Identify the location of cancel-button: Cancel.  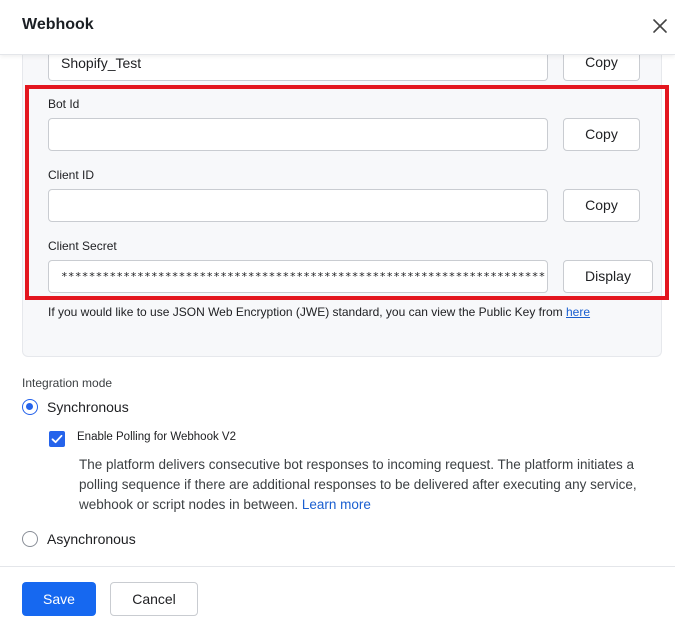
(154, 599).